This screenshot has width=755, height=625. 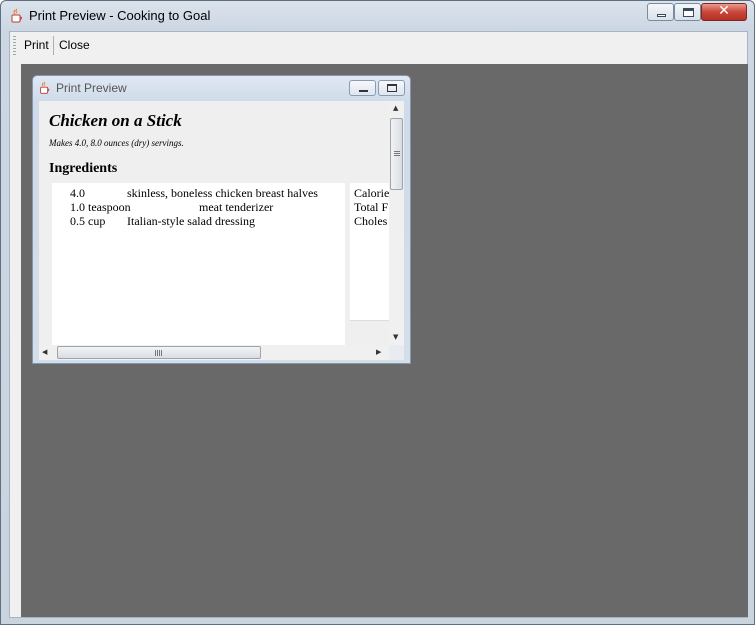 I want to click on ingredients-heading: Ingredients, so click(x=83, y=168).